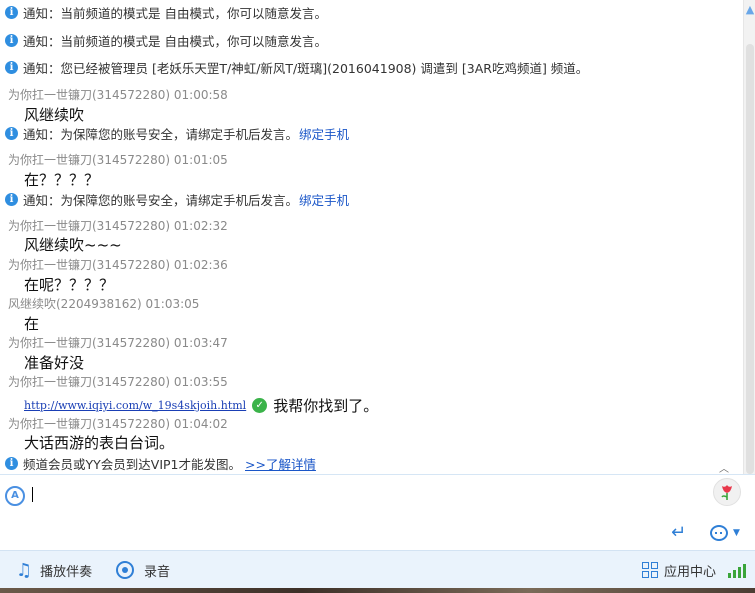 This screenshot has width=755, height=593. Describe the element at coordinates (260, 405) in the screenshot. I see `check-icon: ✓` at that location.